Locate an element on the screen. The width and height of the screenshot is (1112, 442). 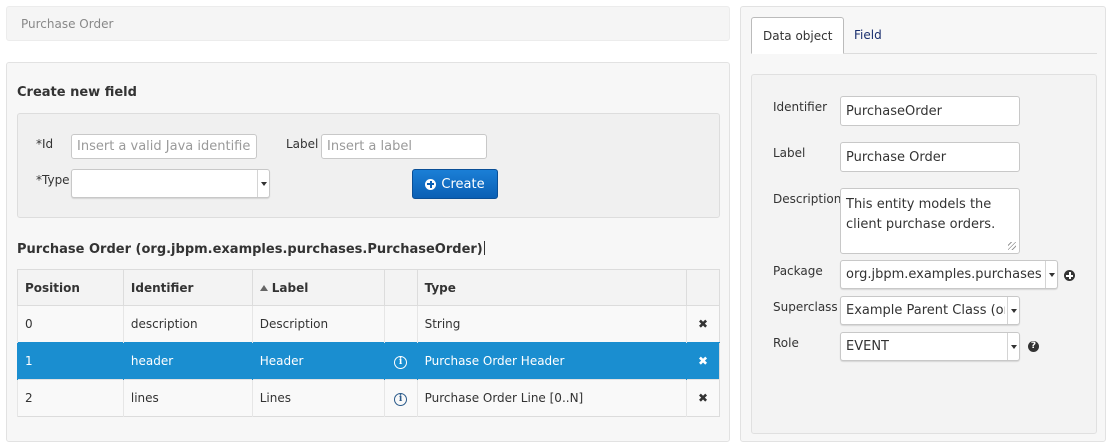
role-select: EVENT is located at coordinates (930, 346).